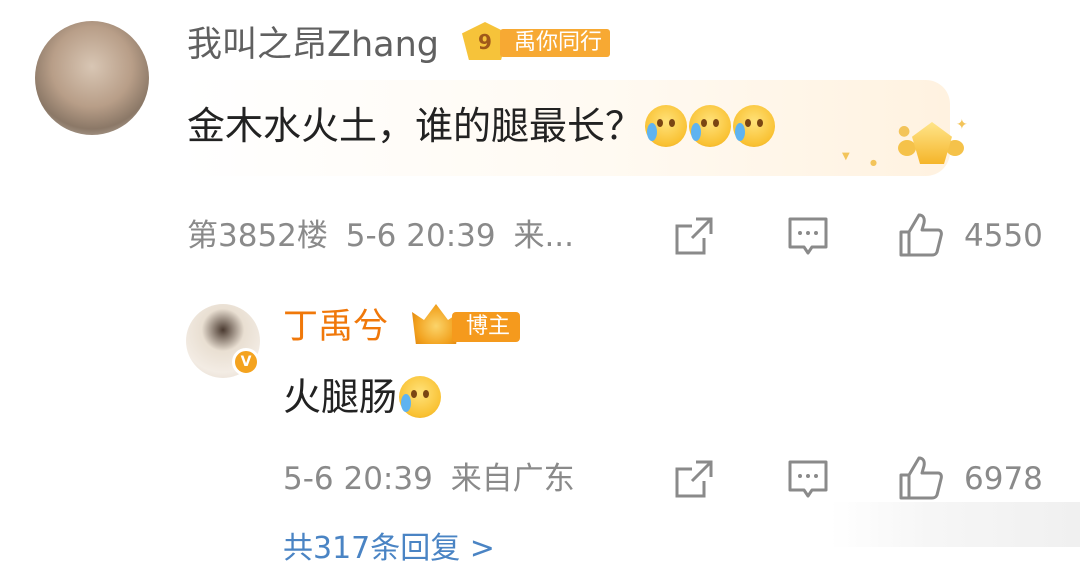 Image resolution: width=1080 pixels, height=566 pixels. What do you see at coordinates (257, 236) in the screenshot?
I see `floor-number: 第3852楼` at bounding box center [257, 236].